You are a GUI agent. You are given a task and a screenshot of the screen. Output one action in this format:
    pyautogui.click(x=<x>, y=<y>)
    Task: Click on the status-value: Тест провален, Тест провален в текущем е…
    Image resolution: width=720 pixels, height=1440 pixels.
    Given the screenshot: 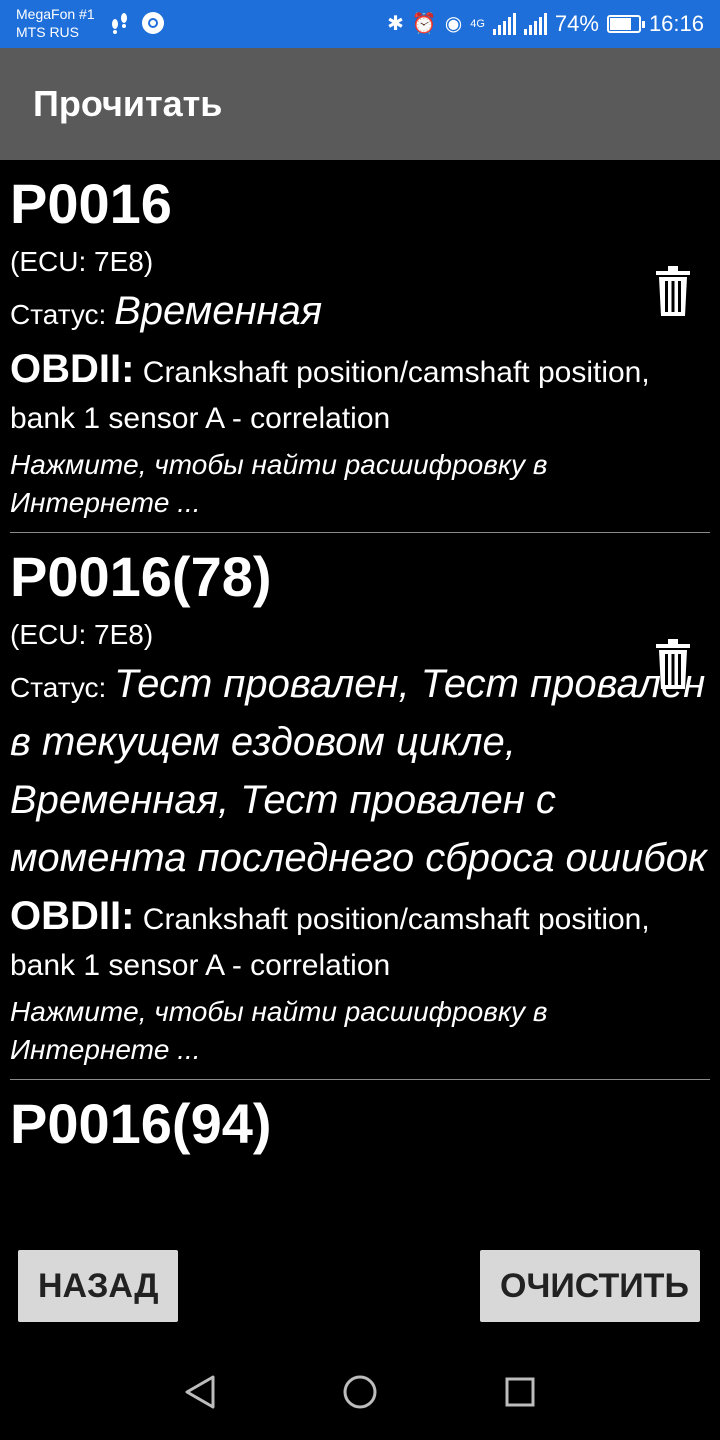 What is the action you would take?
    pyautogui.click(x=358, y=771)
    